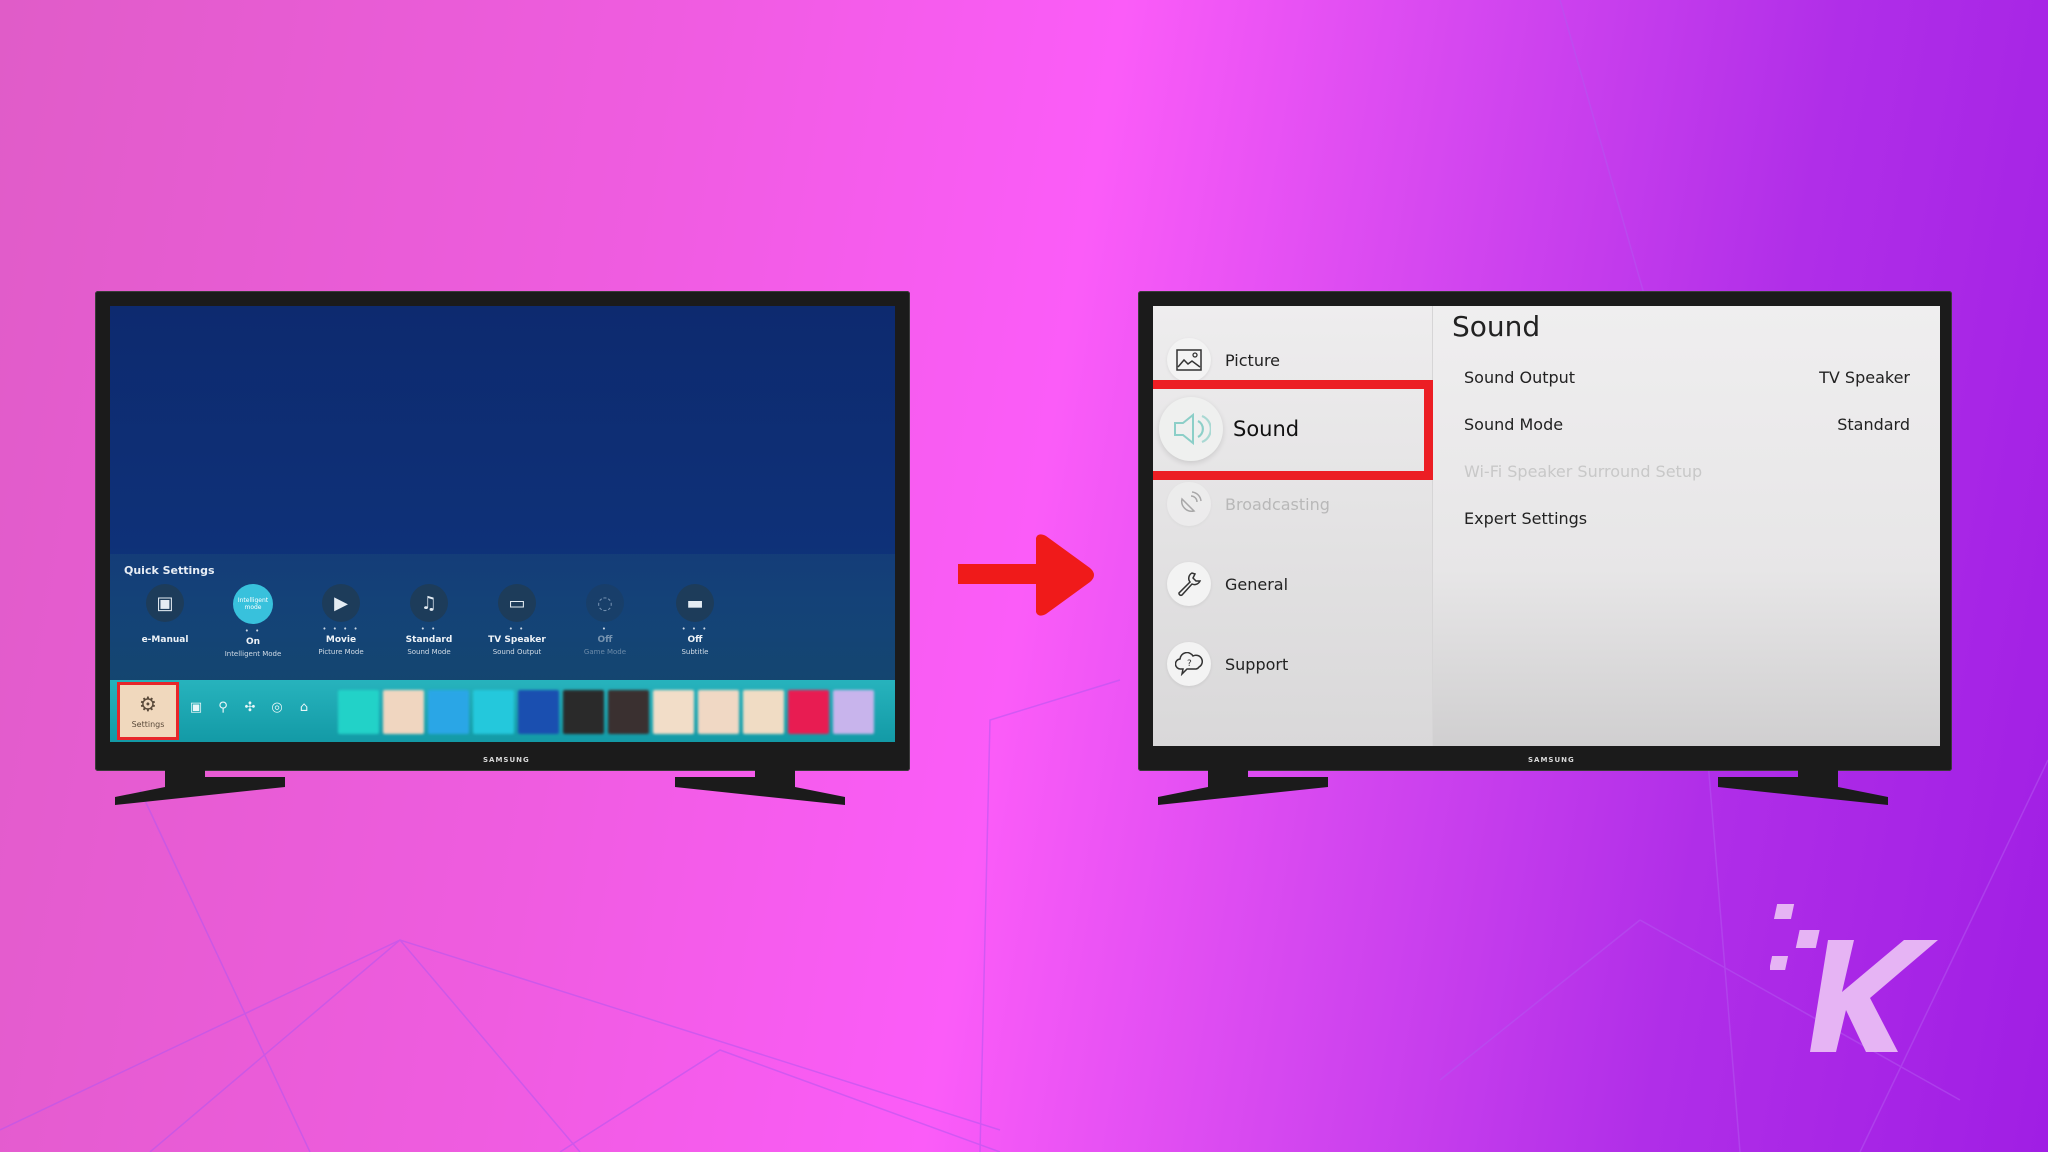 The height and width of the screenshot is (1152, 2048). I want to click on smart-hub-bar: ⚙ Settings ▣ ⚲ ✣ ◎ ⌂, so click(502, 711).